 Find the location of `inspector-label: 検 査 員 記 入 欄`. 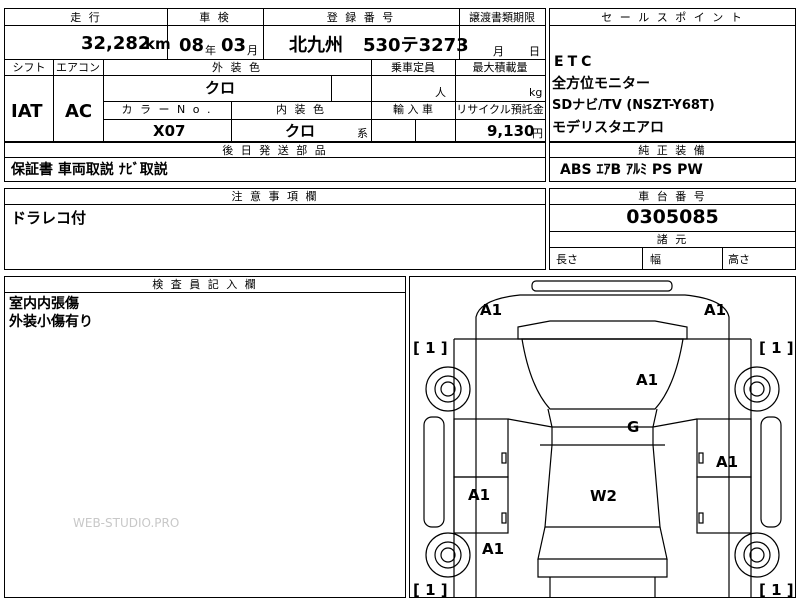

inspector-label: 検 査 員 記 入 欄 is located at coordinates (205, 284).